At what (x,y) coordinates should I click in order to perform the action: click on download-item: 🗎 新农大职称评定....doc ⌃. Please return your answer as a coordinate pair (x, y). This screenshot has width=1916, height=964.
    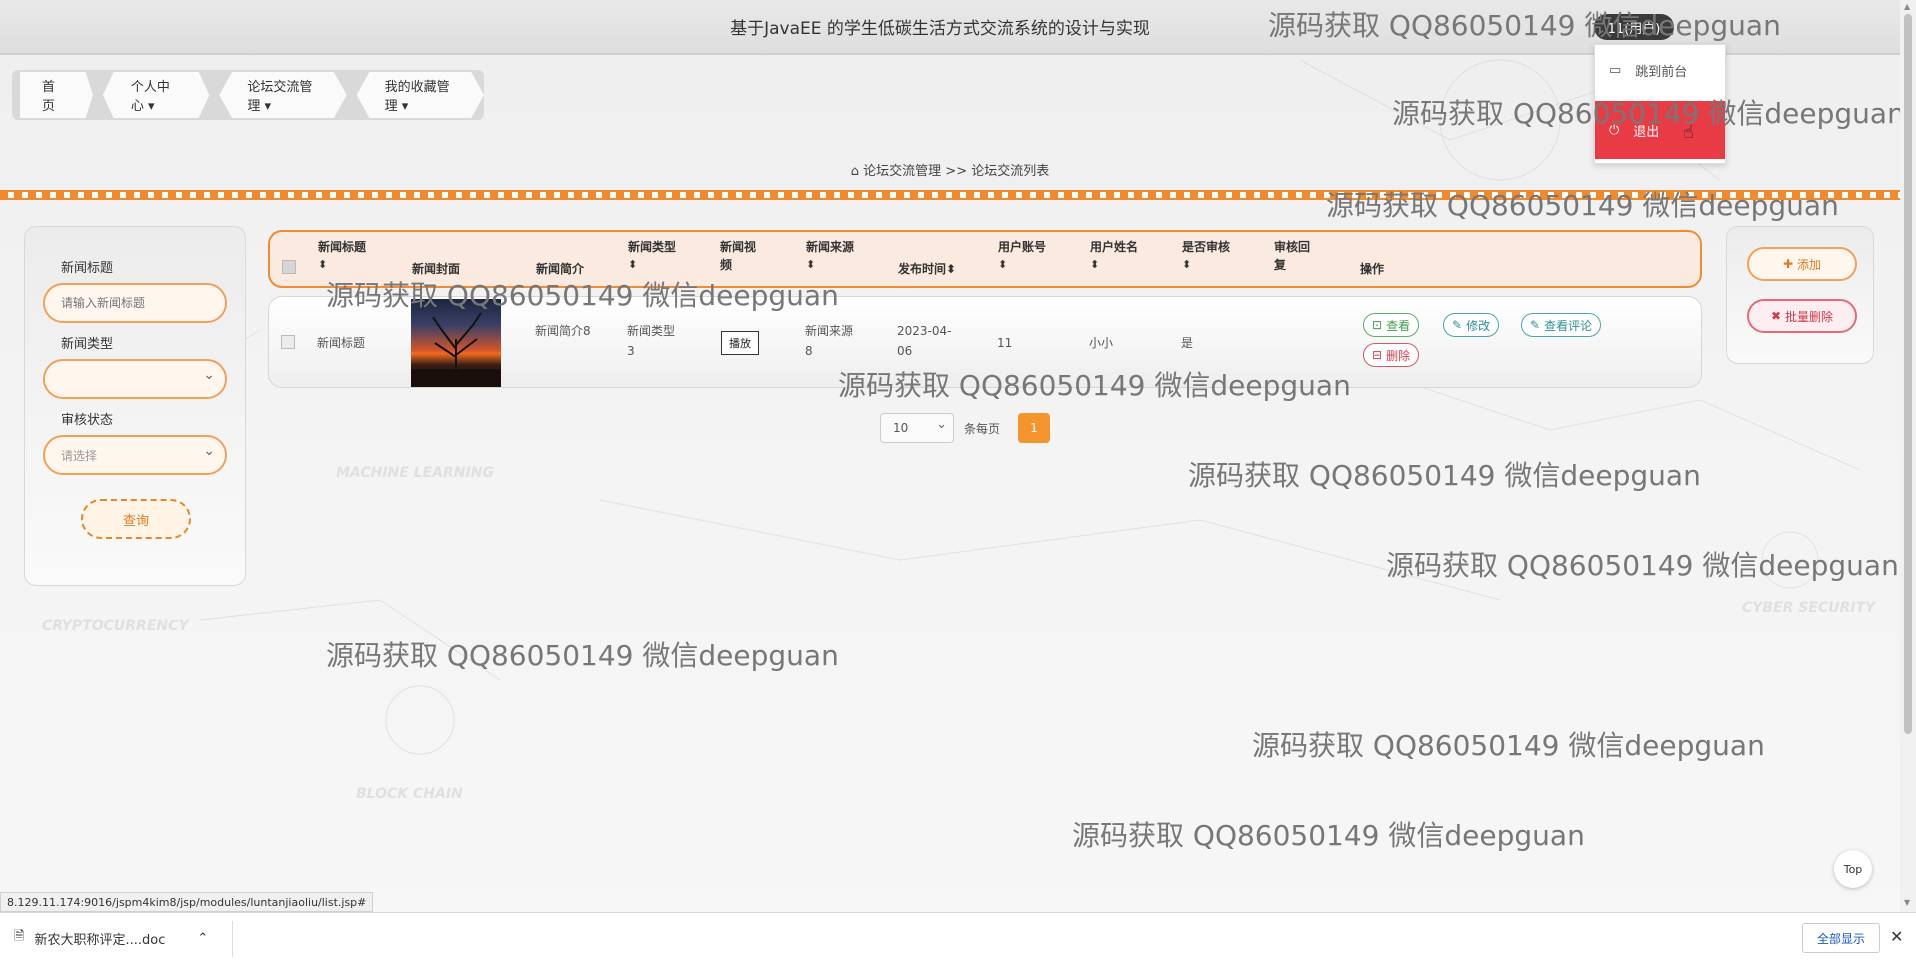
    Looking at the image, I should click on (111, 938).